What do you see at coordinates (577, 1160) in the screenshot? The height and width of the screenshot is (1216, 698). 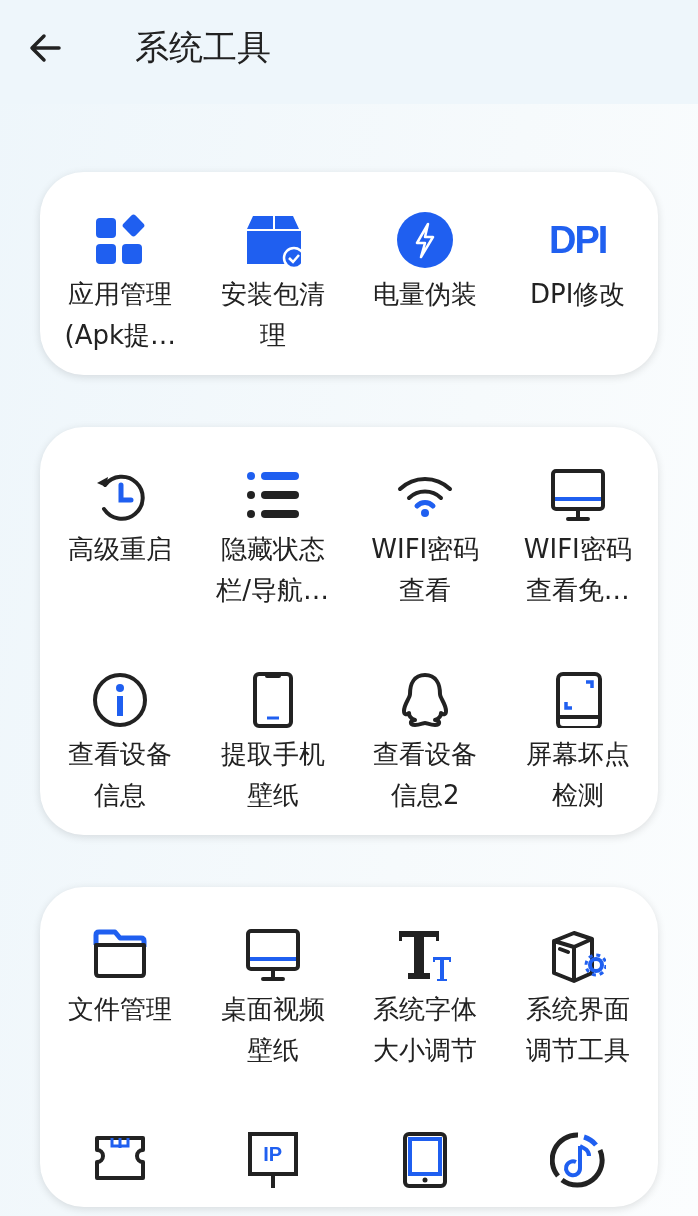 I see `music-icon` at bounding box center [577, 1160].